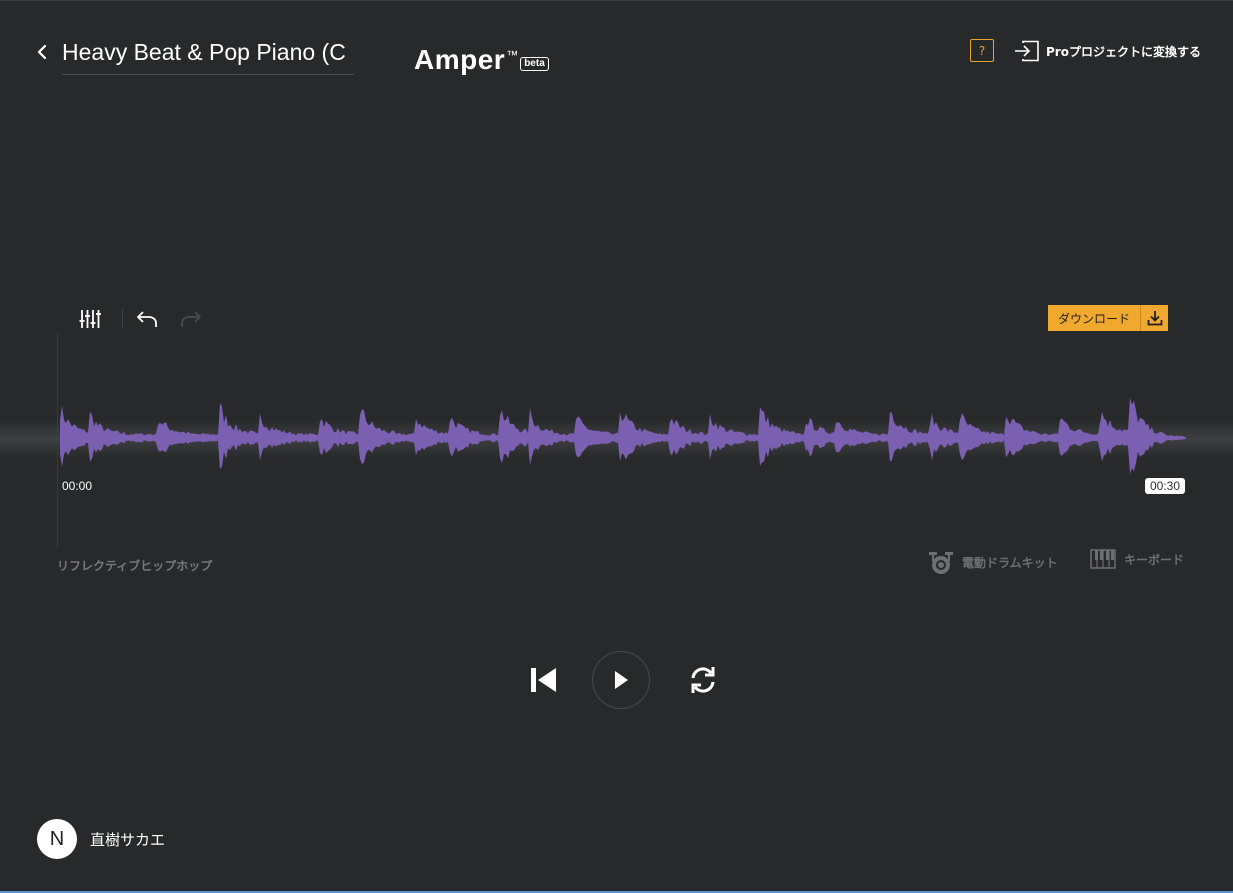 This screenshot has width=1233, height=893. What do you see at coordinates (208, 55) in the screenshot?
I see `project-title-input: Heavy Beat & Pop Piano (C` at bounding box center [208, 55].